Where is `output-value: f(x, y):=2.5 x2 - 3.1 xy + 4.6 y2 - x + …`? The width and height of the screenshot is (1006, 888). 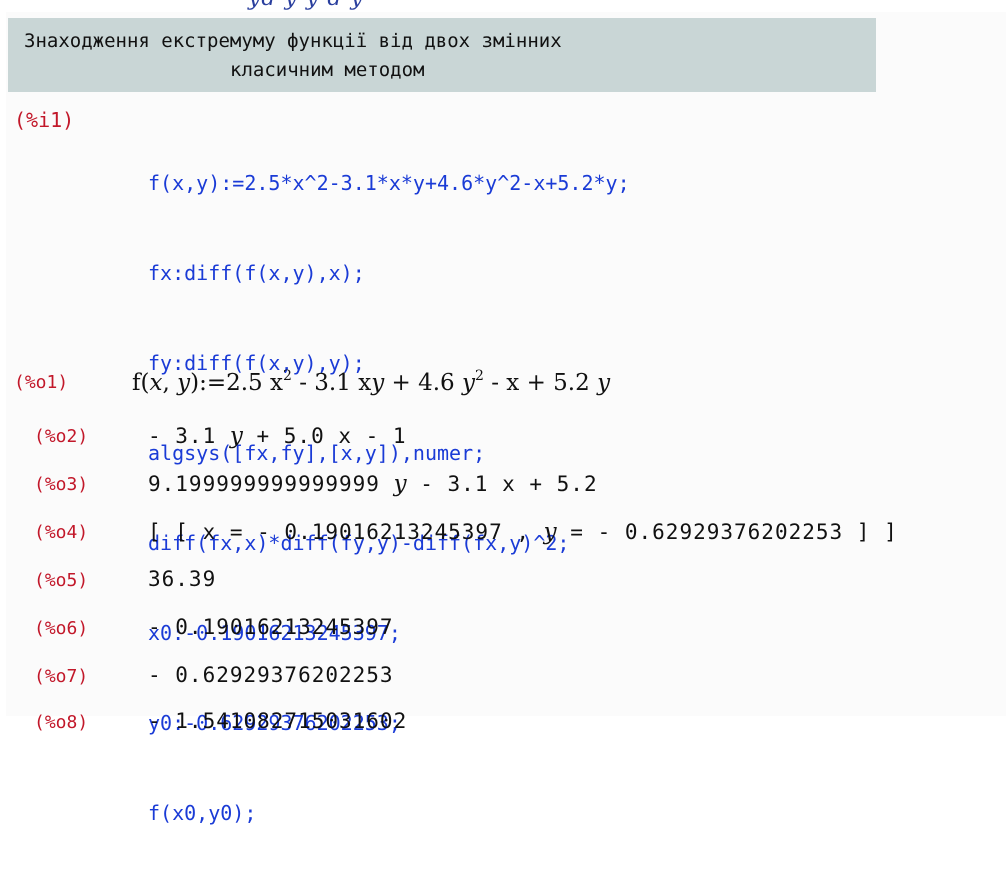
output-value: f(x, y):=2.5 x2 - 3.1 xy + 4.6 y2 - x + … is located at coordinates (371, 382).